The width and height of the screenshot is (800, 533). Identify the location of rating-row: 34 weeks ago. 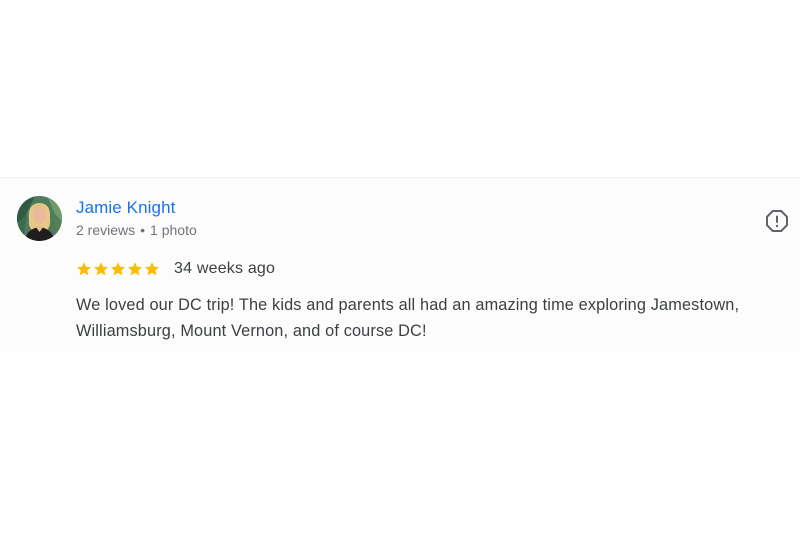
(175, 269).